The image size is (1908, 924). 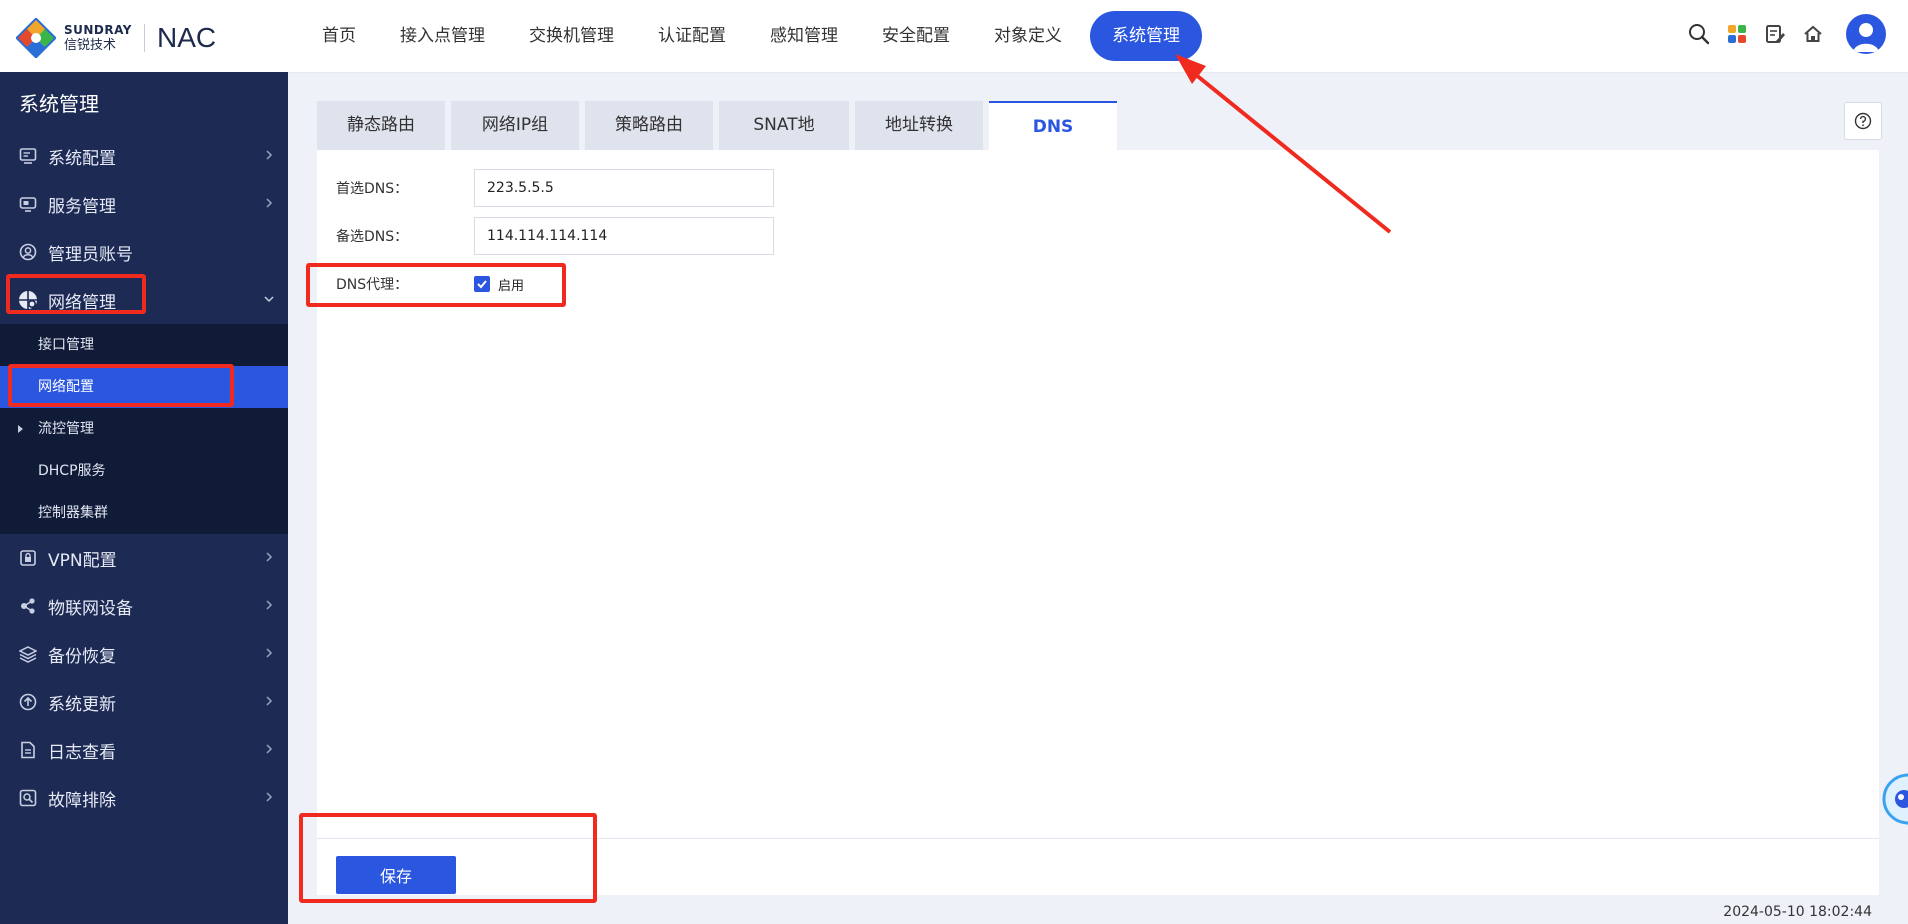 I want to click on troubleshoot-icon, so click(x=28, y=798).